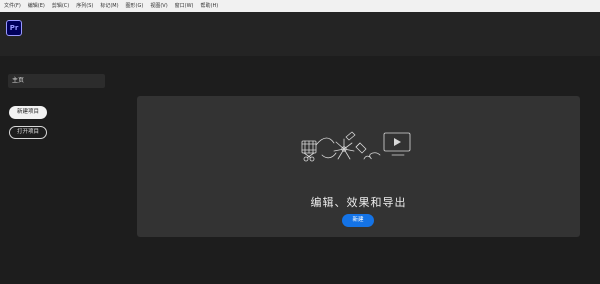 This screenshot has height=284, width=600. I want to click on hero-title: 编辑、效果和导出, so click(358, 202).